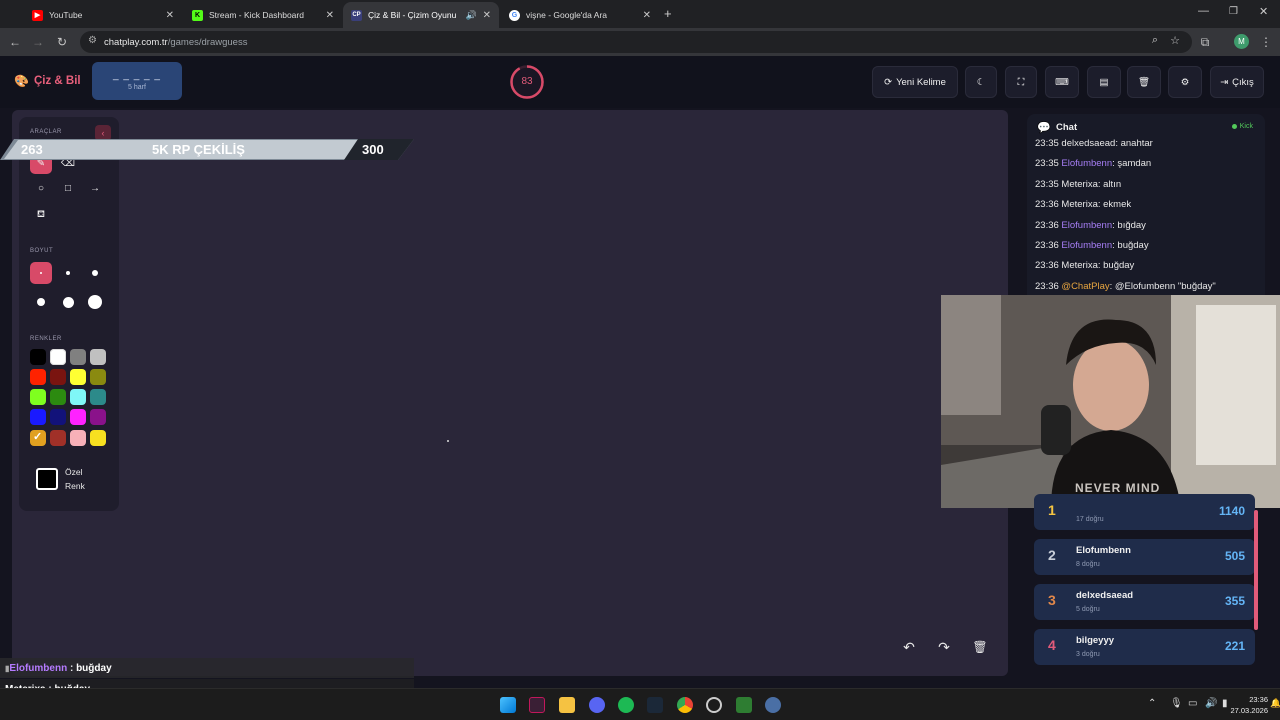  I want to click on volume-icon: 🔊, so click(1211, 703).